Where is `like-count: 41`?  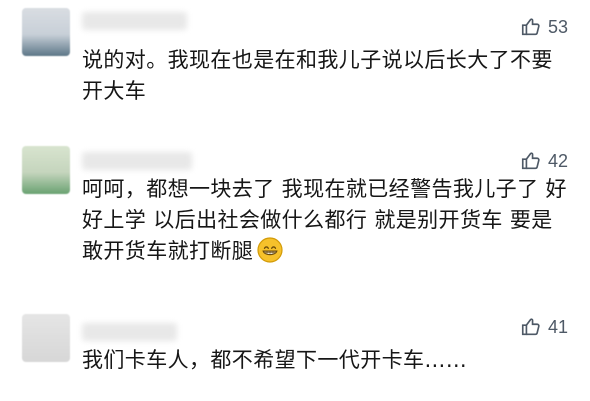 like-count: 41 is located at coordinates (557, 327).